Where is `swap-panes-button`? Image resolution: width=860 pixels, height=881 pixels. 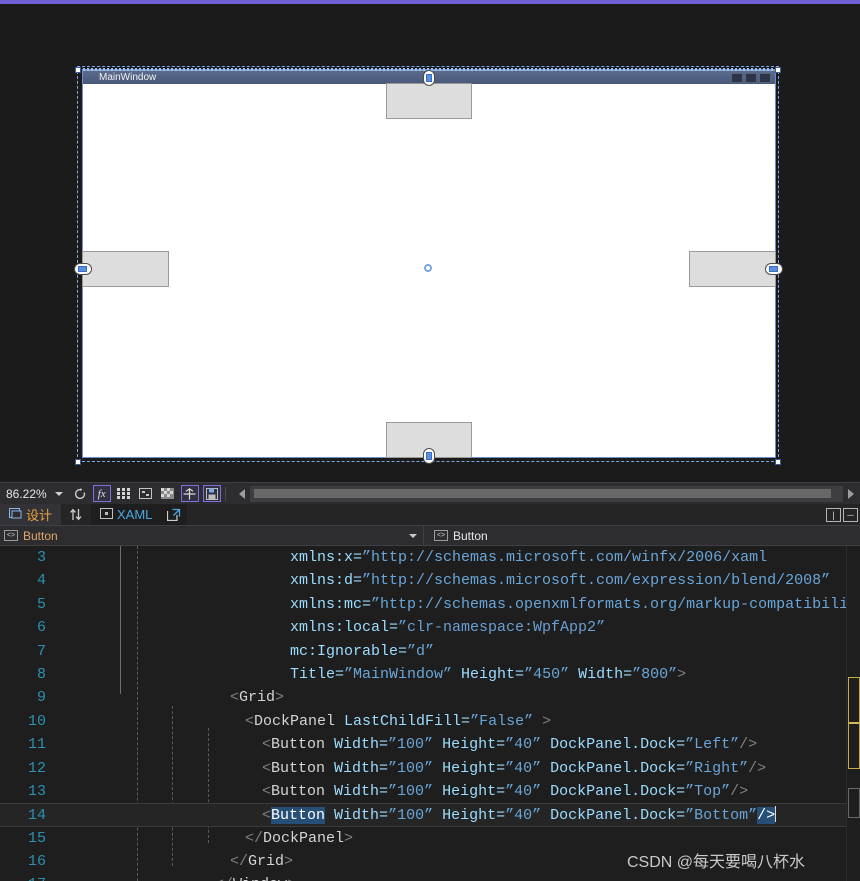 swap-panes-button is located at coordinates (76, 514).